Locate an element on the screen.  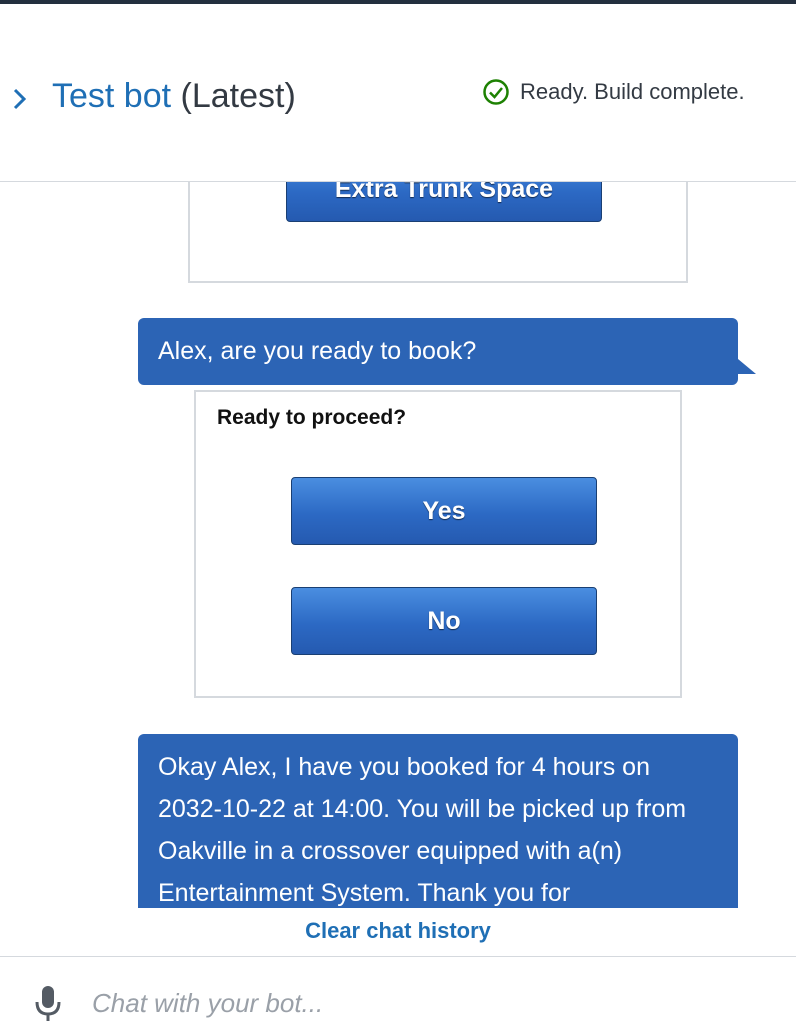
build-status: Ready. Build complete. is located at coordinates (613, 92).